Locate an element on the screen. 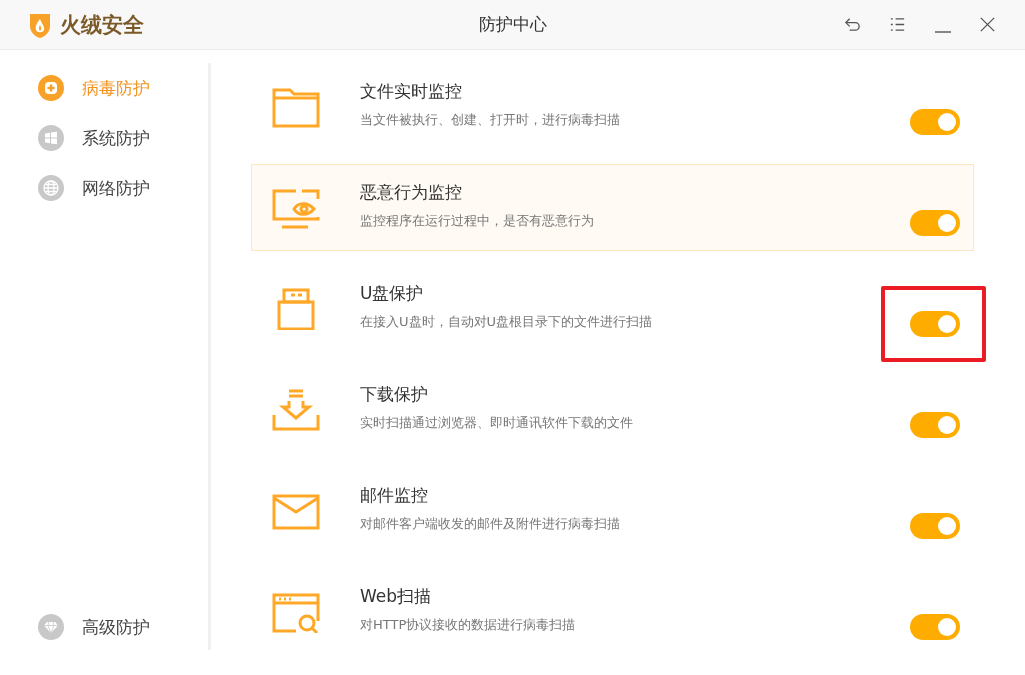 The image size is (1025, 675). feature-title: Web扫描 is located at coordinates (396, 596).